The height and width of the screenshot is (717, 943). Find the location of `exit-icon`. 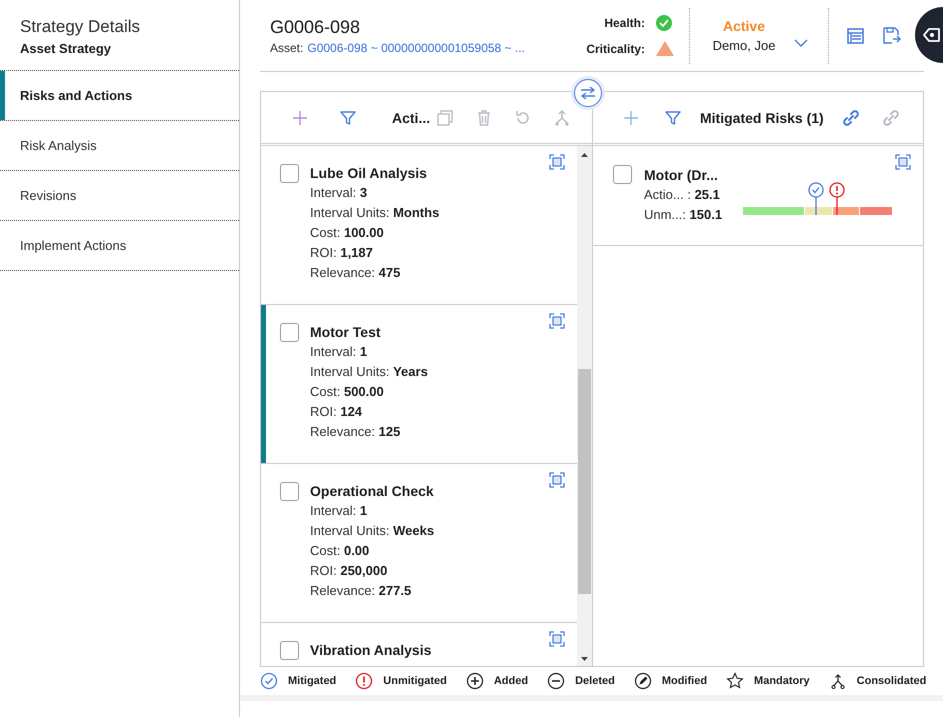

exit-icon is located at coordinates (932, 35).